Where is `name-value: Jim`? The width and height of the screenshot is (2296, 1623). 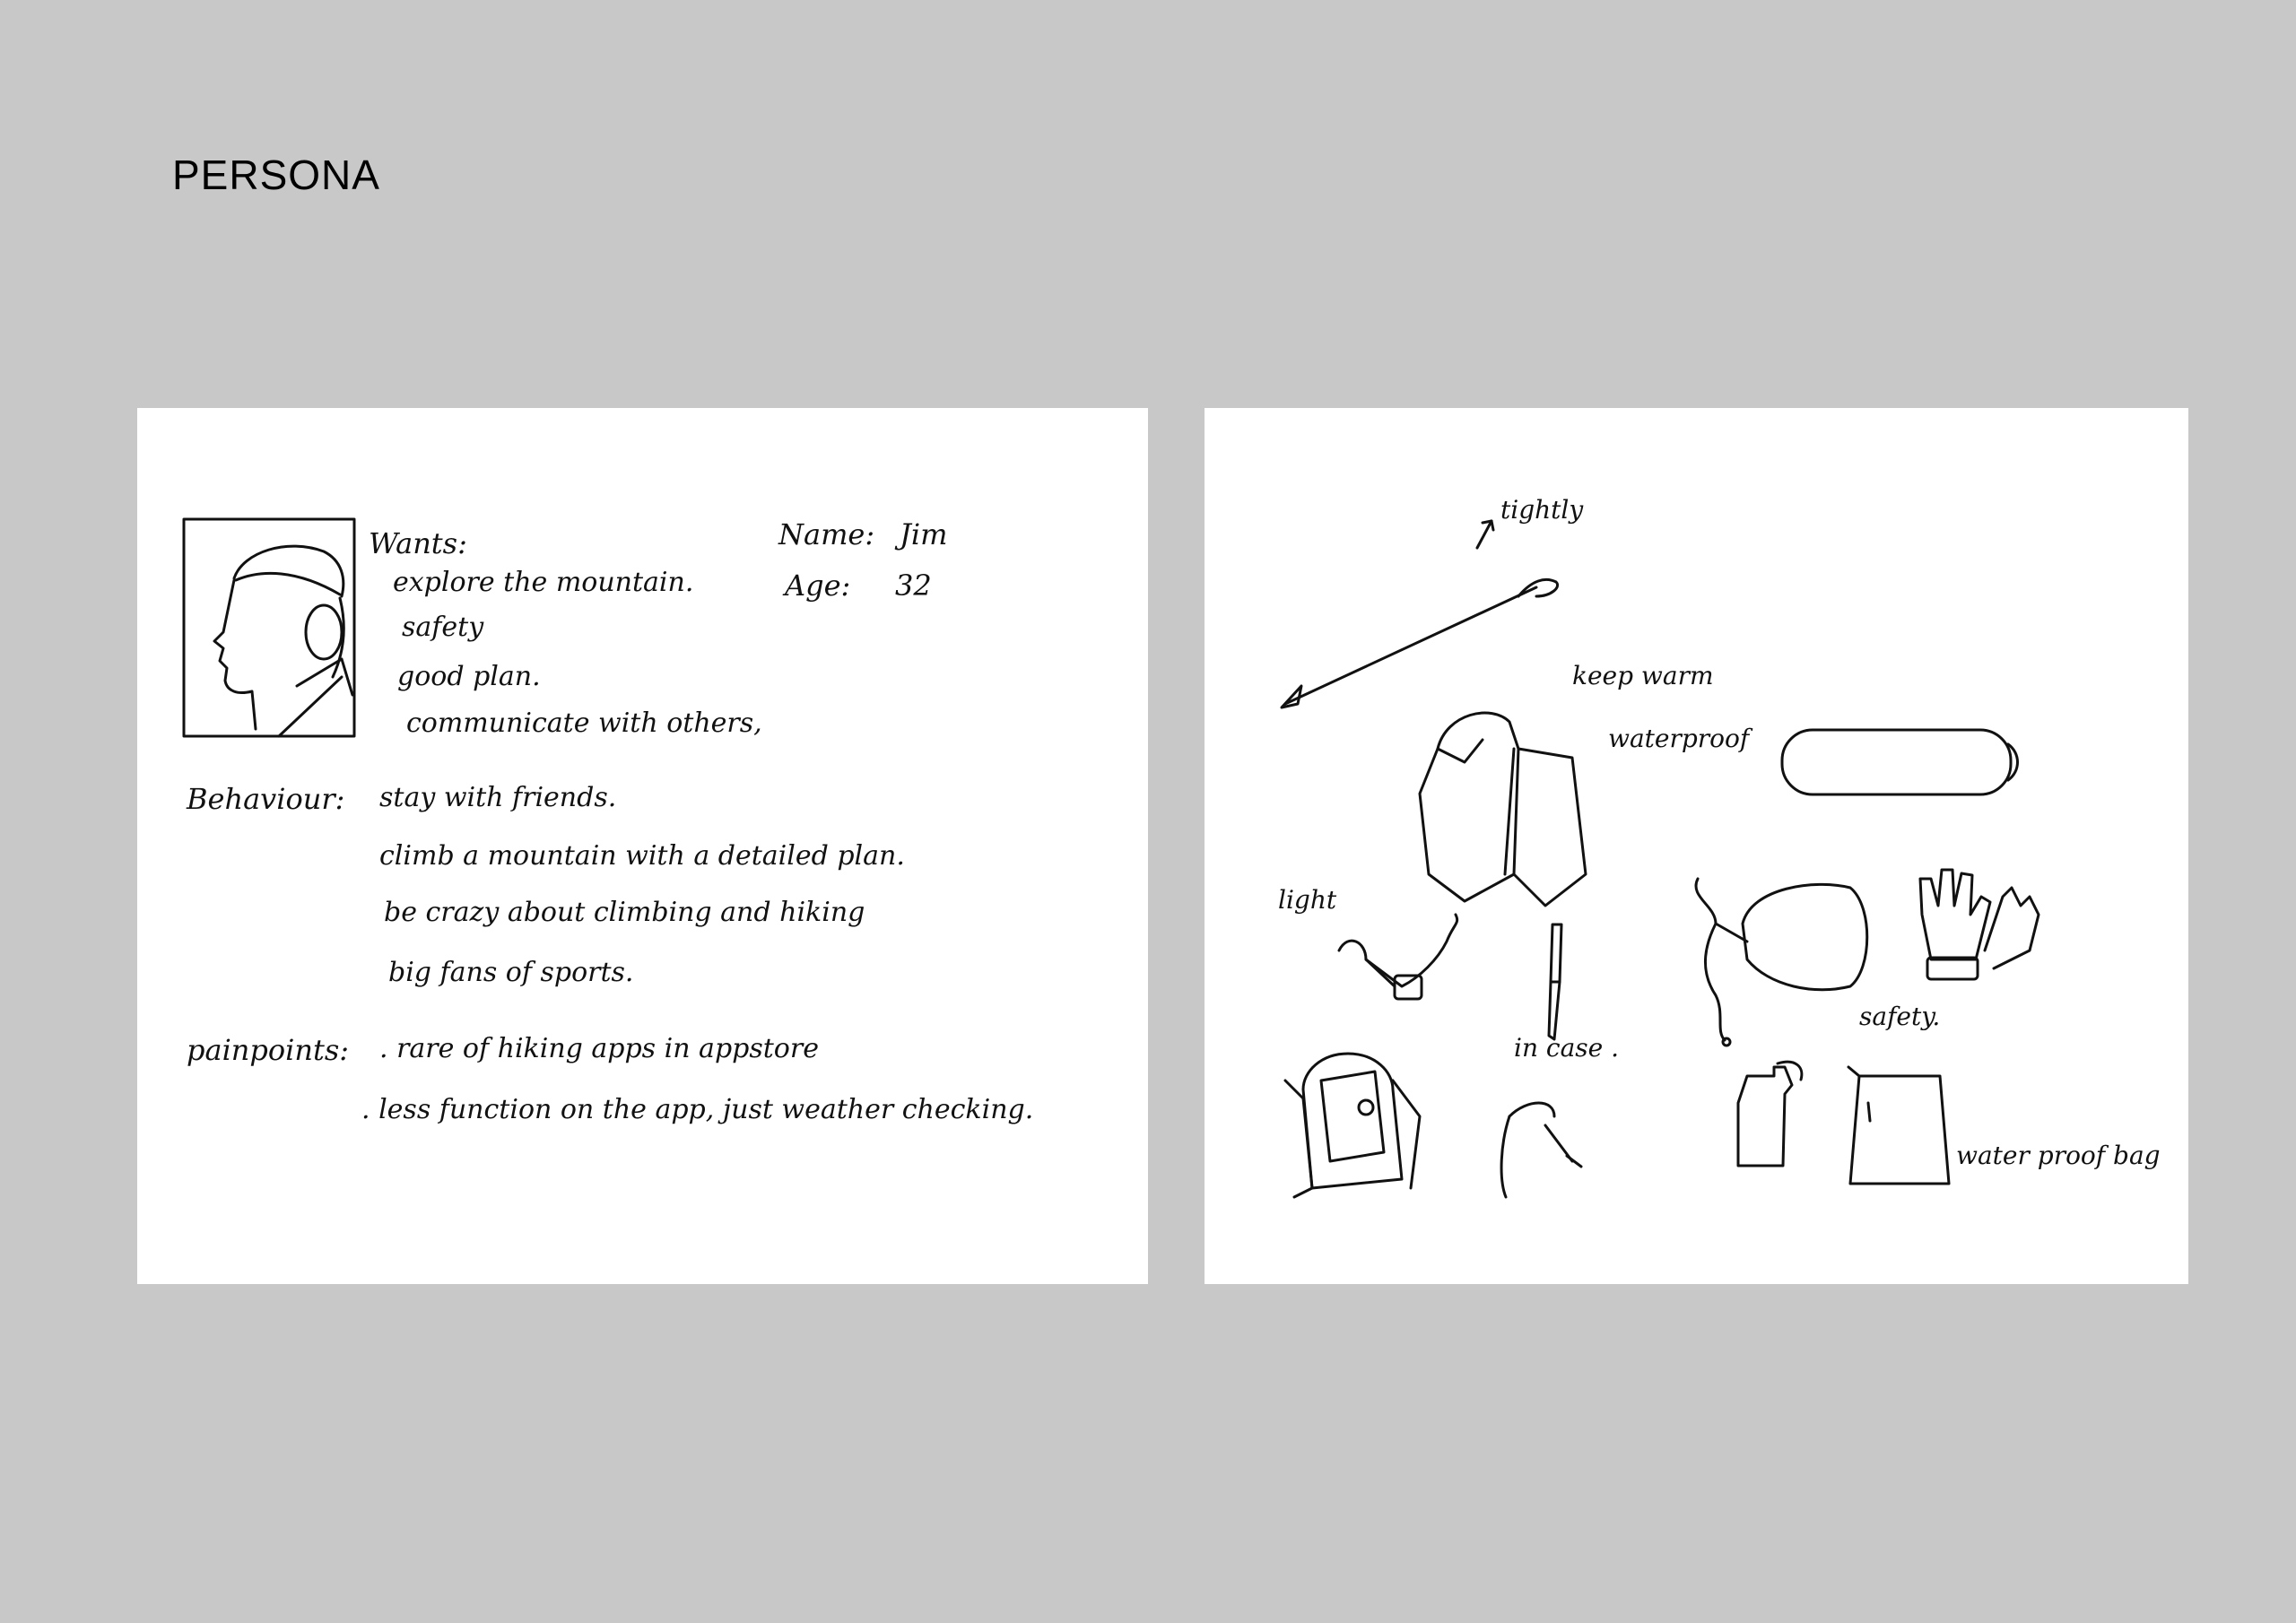 name-value: Jim is located at coordinates (924, 534).